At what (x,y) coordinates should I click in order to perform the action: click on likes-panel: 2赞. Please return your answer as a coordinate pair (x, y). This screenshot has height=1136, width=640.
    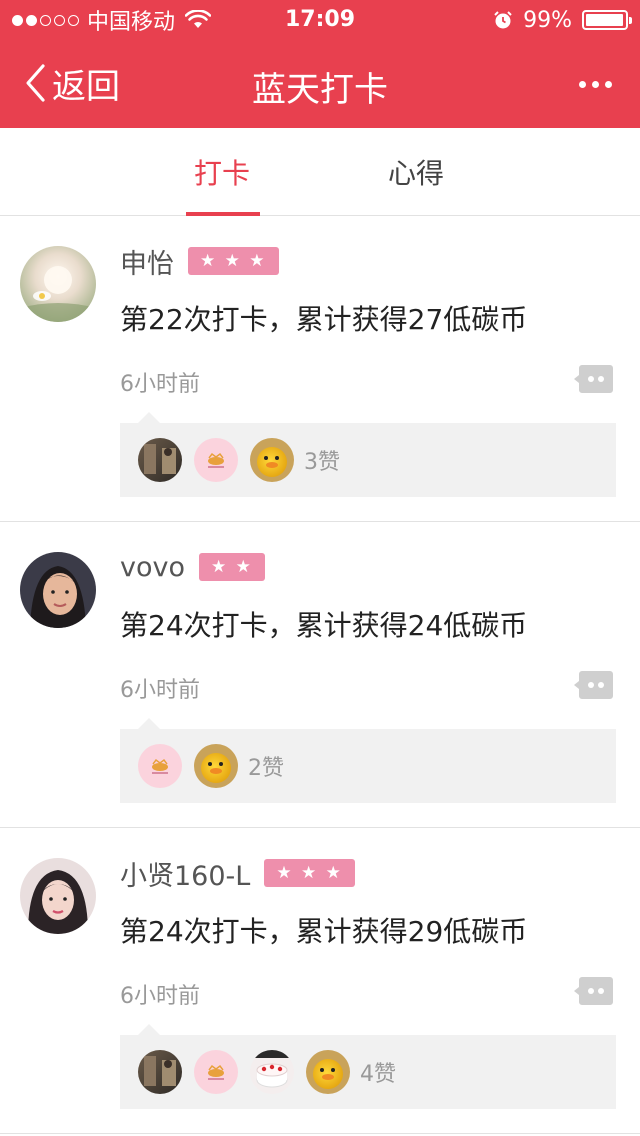
    Looking at the image, I should click on (368, 760).